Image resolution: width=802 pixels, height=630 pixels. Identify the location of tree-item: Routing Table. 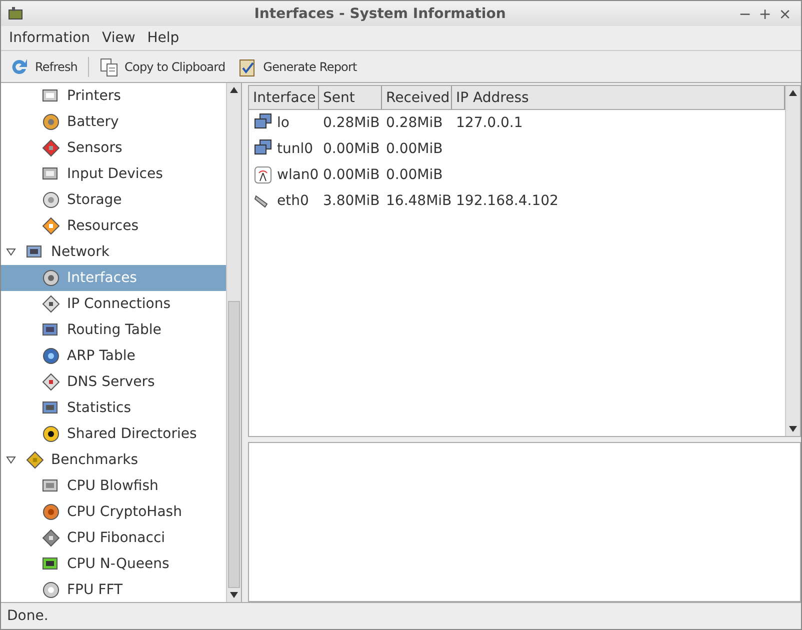
(113, 330).